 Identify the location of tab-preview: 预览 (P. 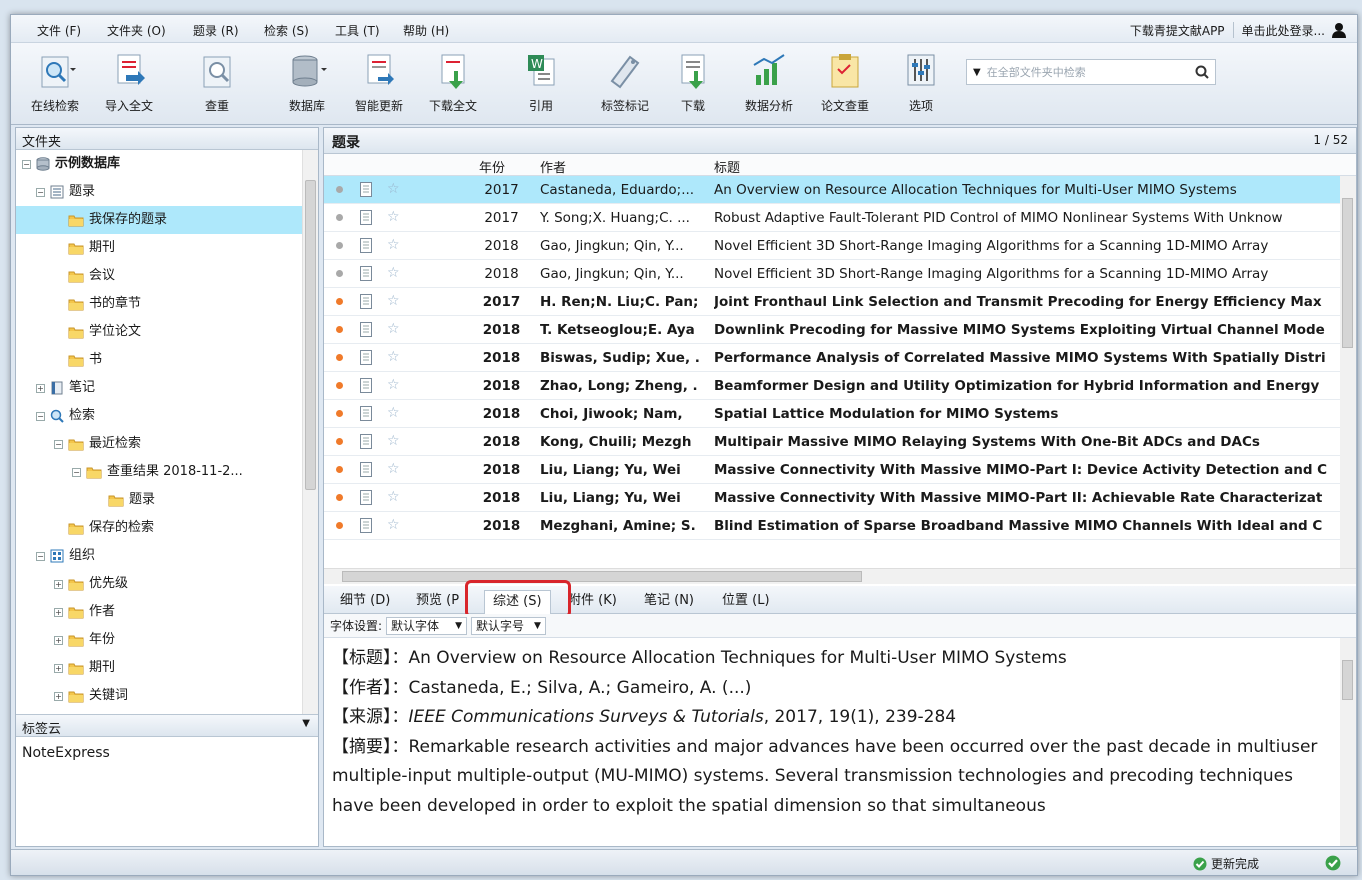
(437, 602).